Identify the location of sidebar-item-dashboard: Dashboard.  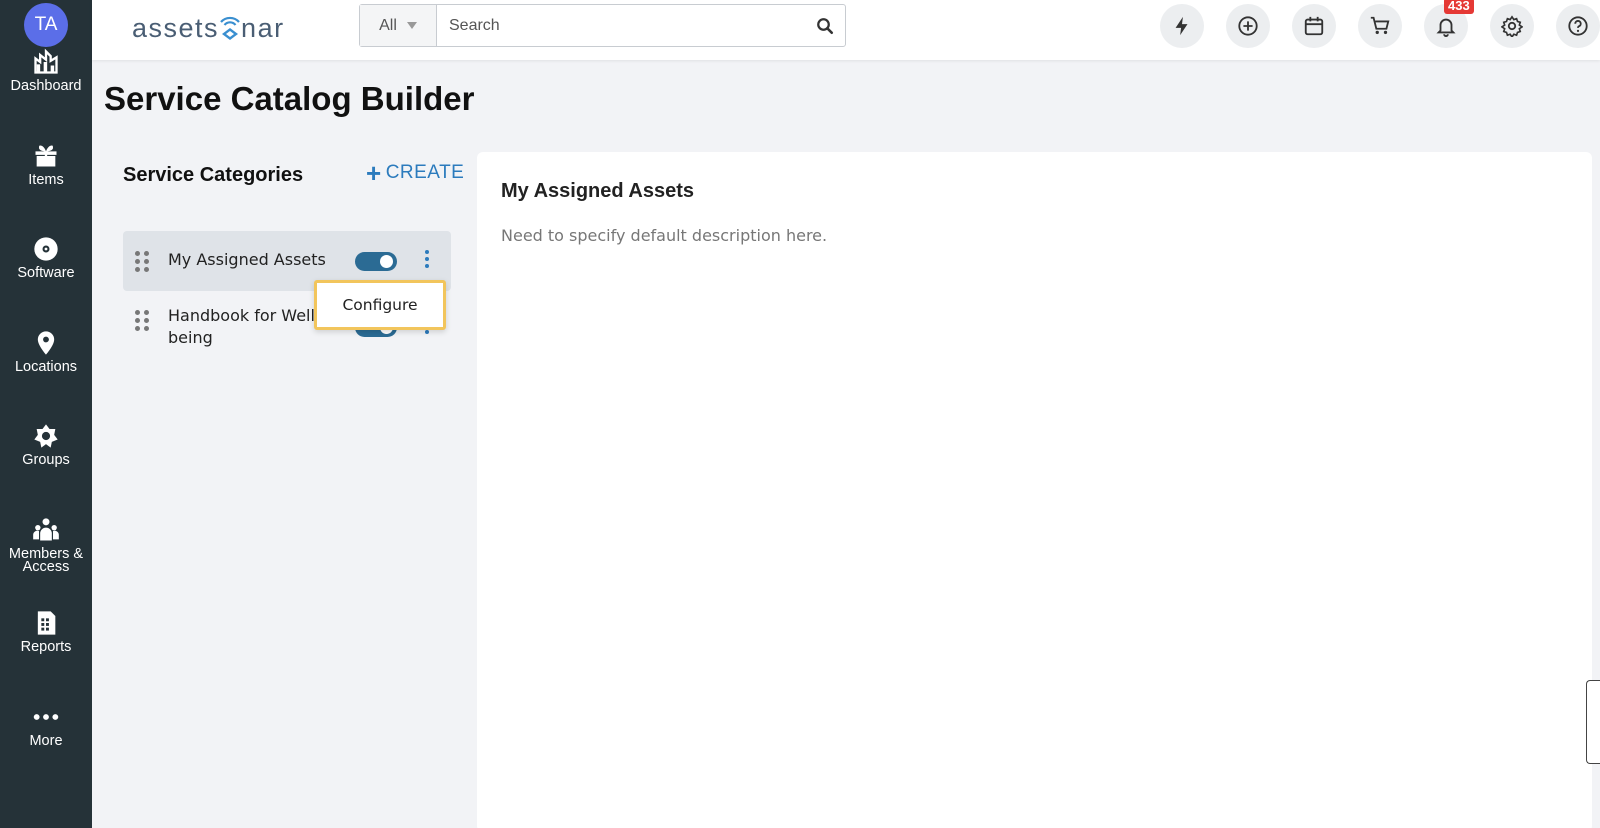
(46, 94).